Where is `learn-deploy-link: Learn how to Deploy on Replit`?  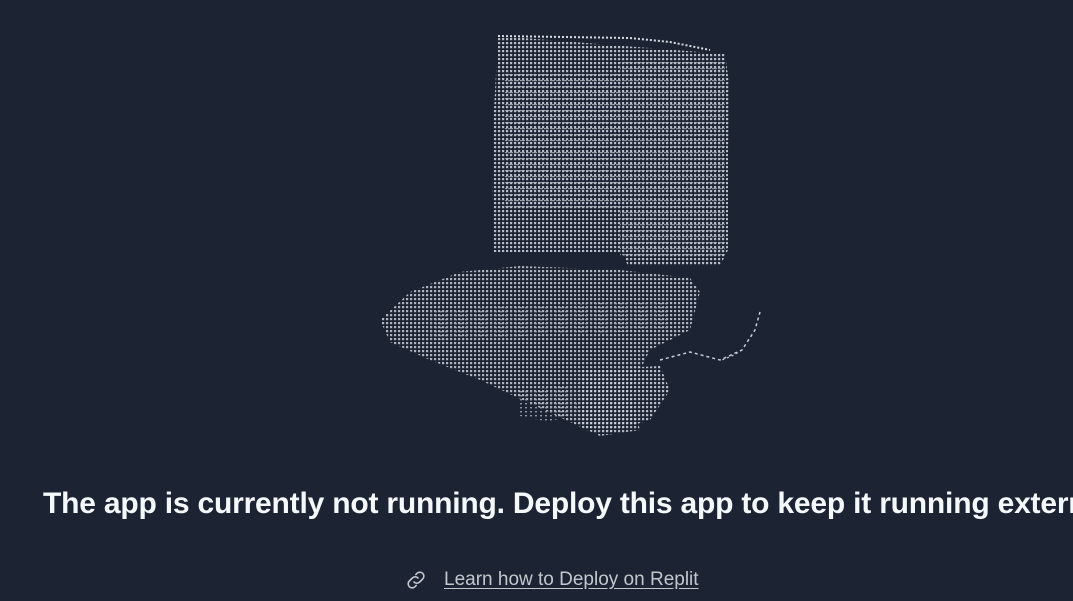
learn-deploy-link: Learn how to Deploy on Replit is located at coordinates (571, 580).